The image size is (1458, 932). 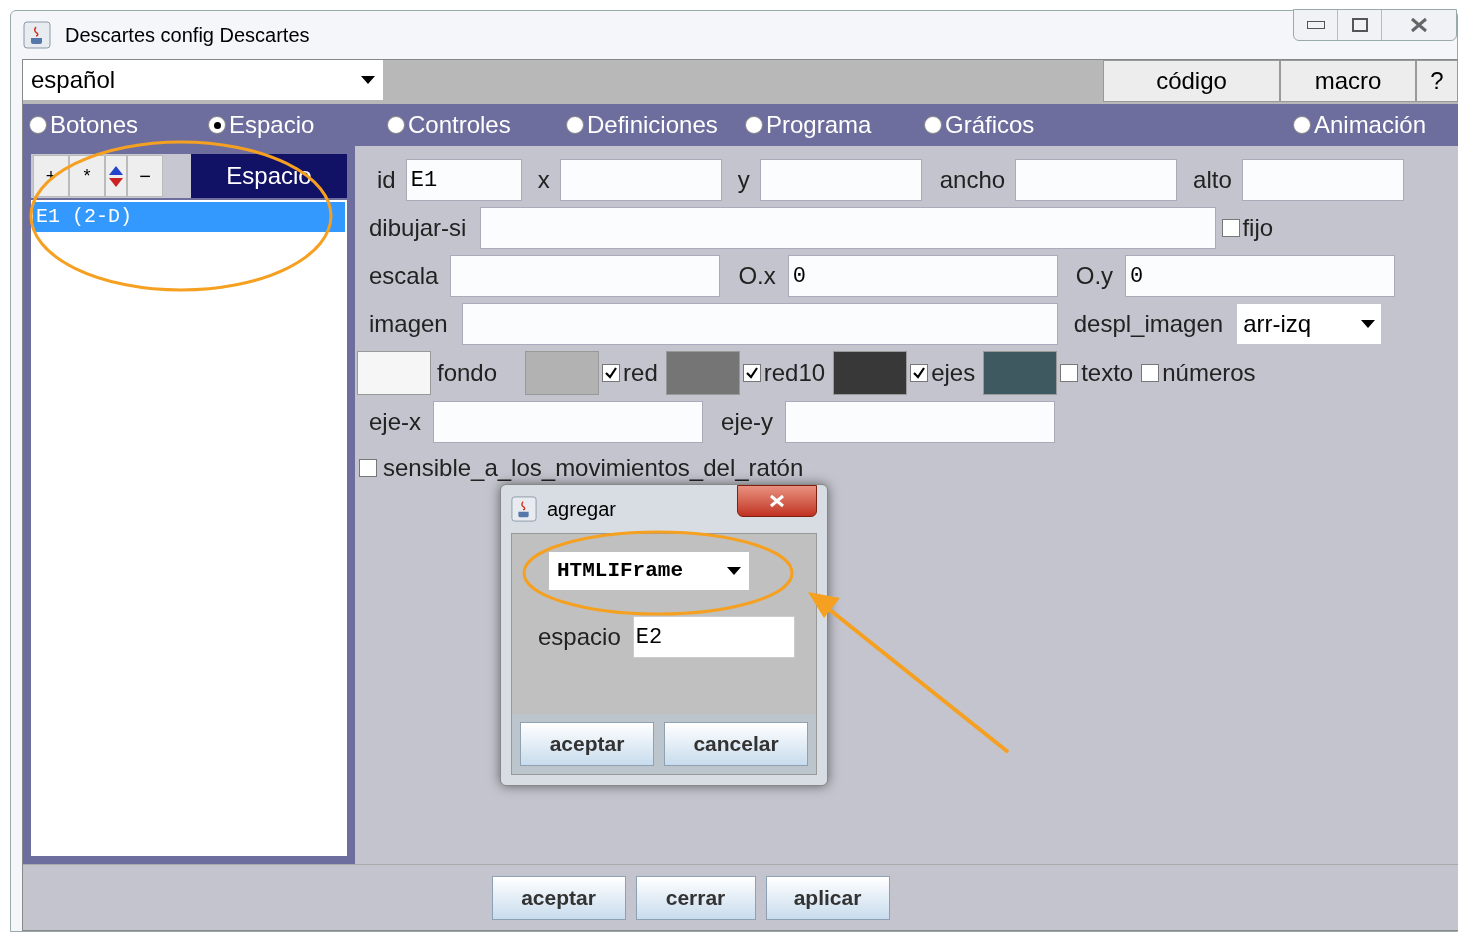 What do you see at coordinates (418, 228) in the screenshot?
I see `field-label: dibujar-si` at bounding box center [418, 228].